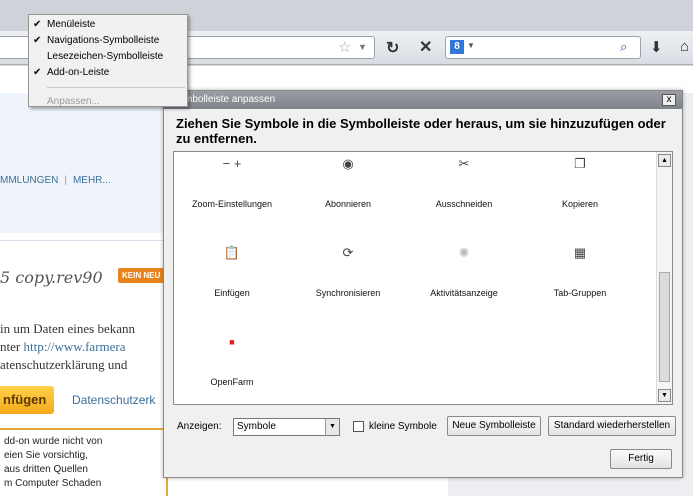  I want to click on palette-item-copy: ❐ Kopieren, so click(580, 181).